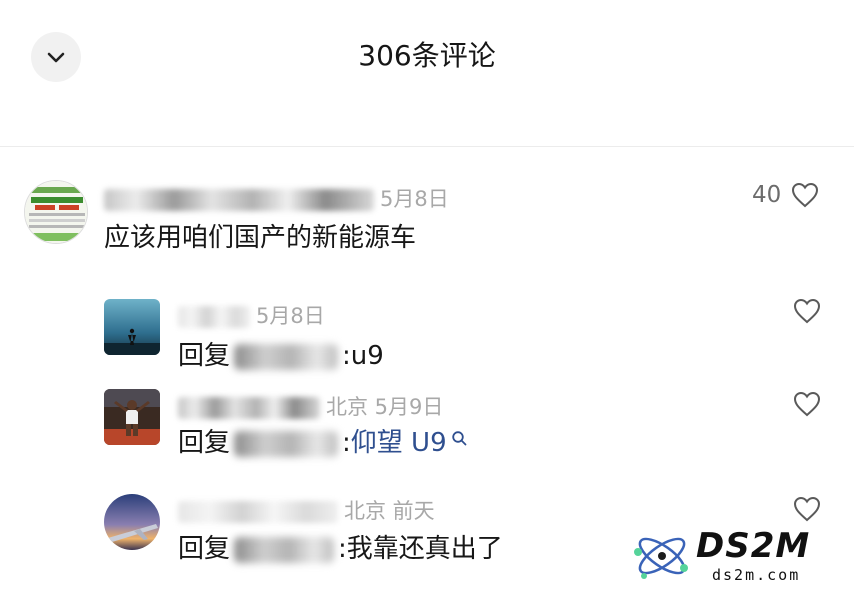  I want to click on reply-text: 回复:仰望 U9, so click(323, 443).